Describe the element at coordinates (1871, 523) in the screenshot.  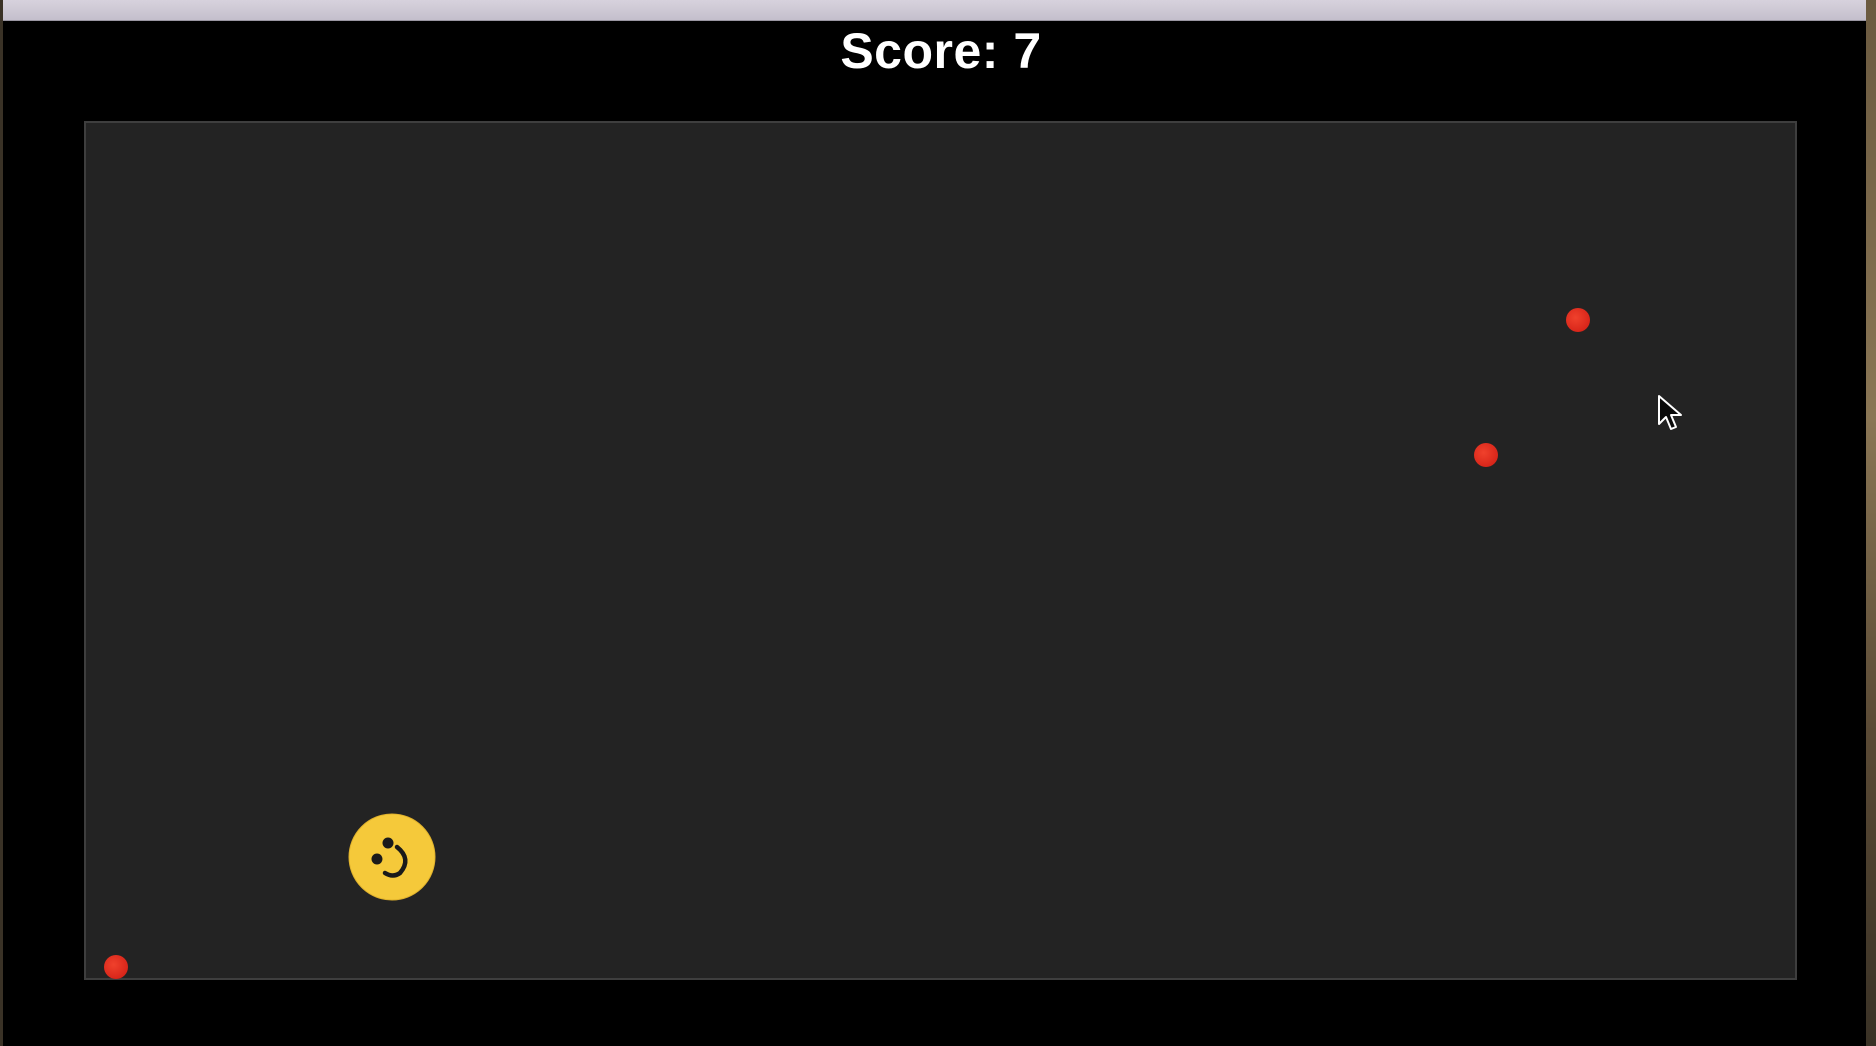
I see `desktop-background-right` at that location.